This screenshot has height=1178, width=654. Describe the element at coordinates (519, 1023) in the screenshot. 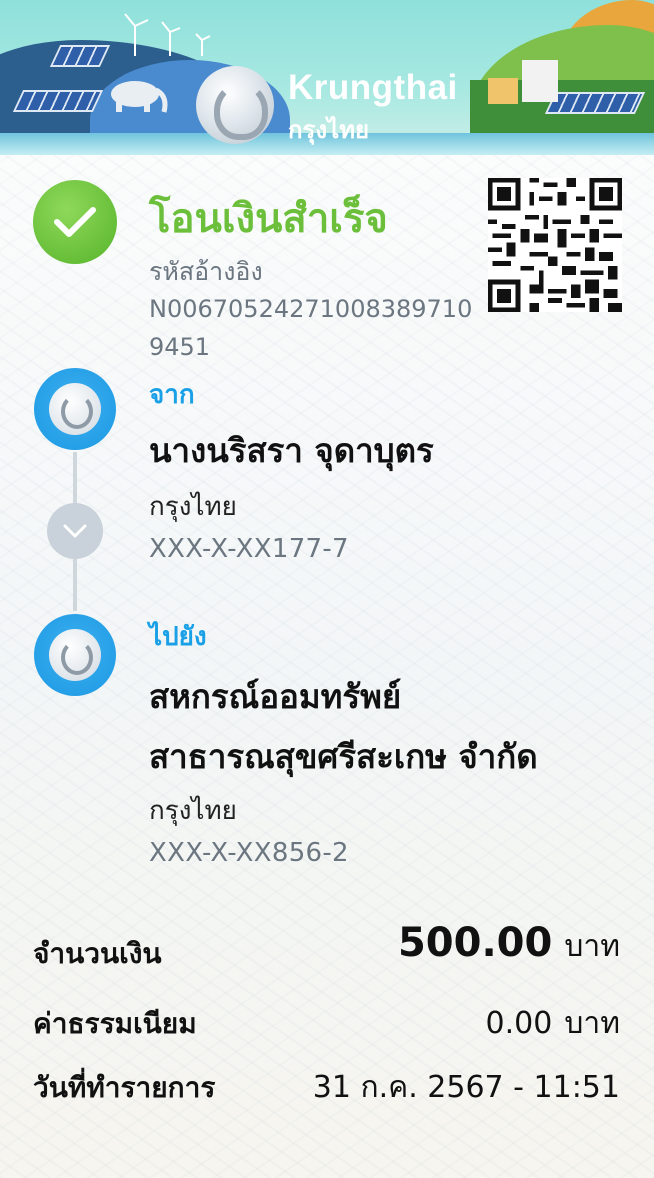

I see `fee-value: 0.00` at that location.